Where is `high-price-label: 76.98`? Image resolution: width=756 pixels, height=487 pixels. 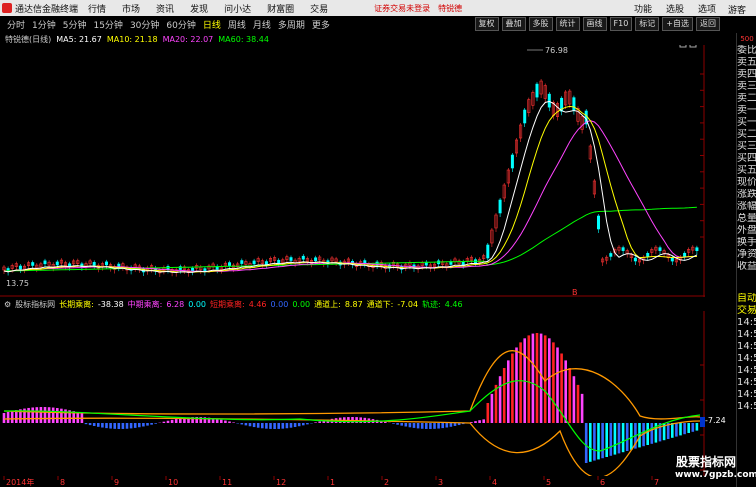 high-price-label: 76.98 is located at coordinates (556, 50).